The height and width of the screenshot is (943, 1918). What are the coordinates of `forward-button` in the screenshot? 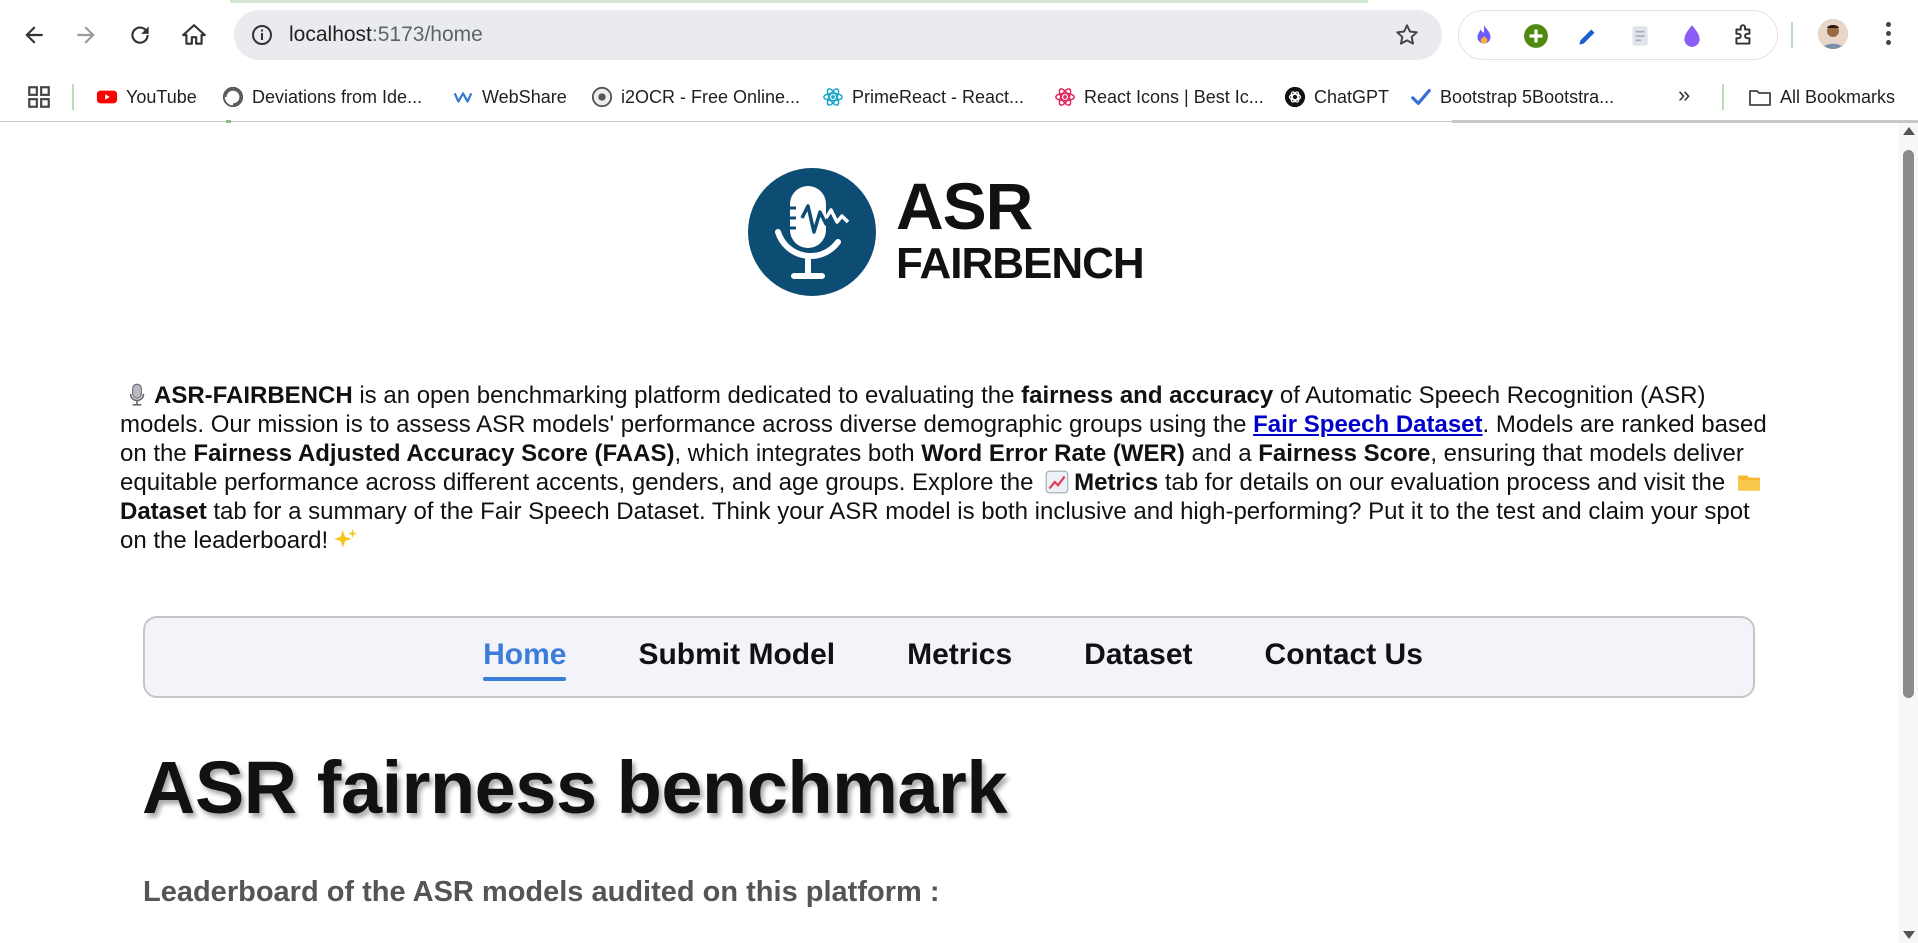 It's located at (86, 35).